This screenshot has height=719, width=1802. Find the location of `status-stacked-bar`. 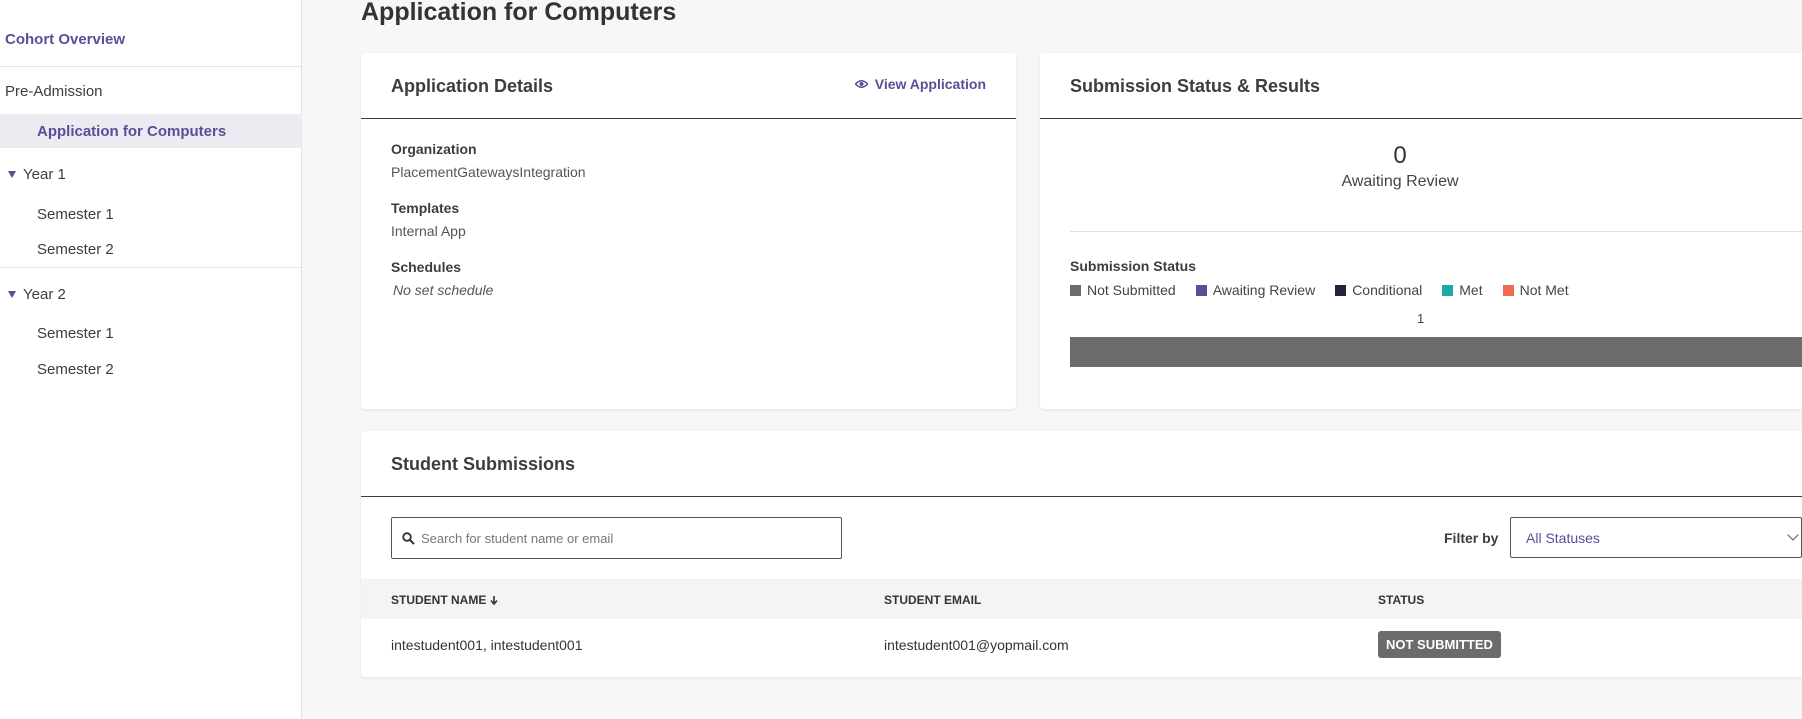

status-stacked-bar is located at coordinates (1436, 352).